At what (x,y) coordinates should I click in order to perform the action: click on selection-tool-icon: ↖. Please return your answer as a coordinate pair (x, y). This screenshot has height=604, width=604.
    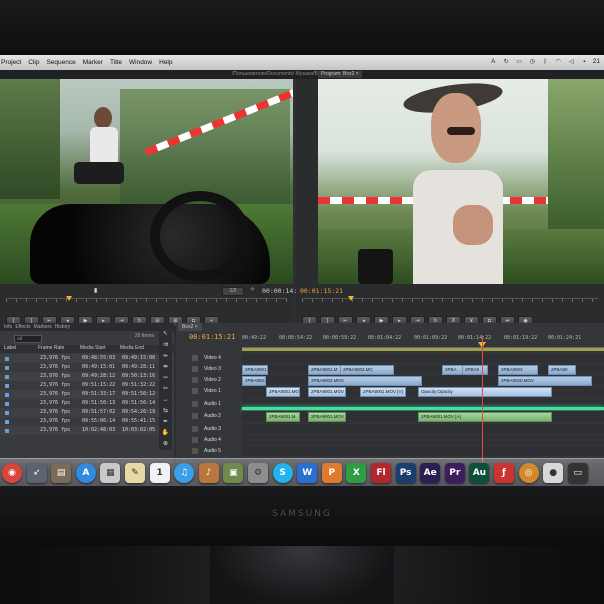
    Looking at the image, I should click on (166, 334).